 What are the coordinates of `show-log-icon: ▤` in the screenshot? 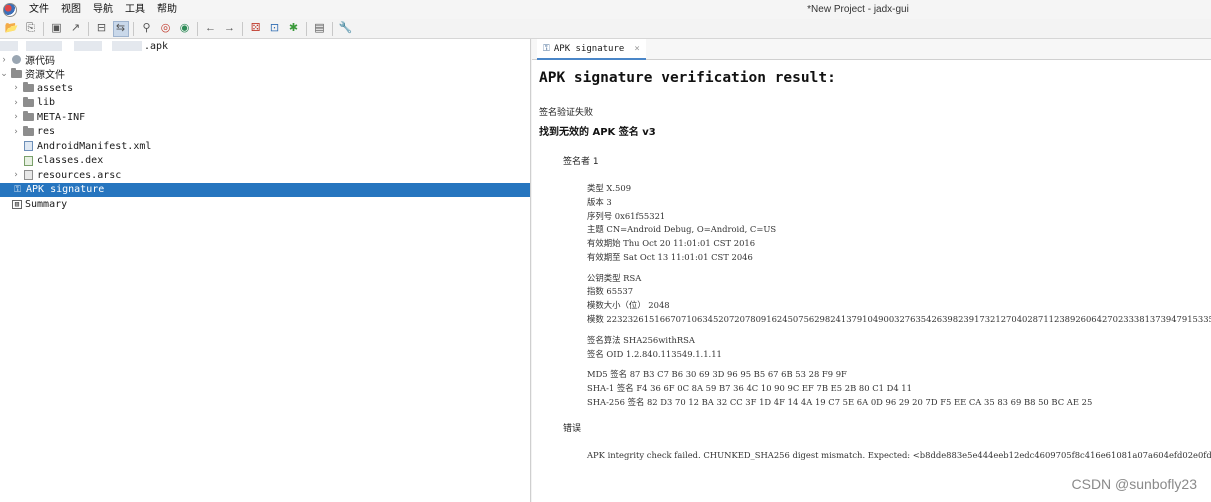 It's located at (320, 29).